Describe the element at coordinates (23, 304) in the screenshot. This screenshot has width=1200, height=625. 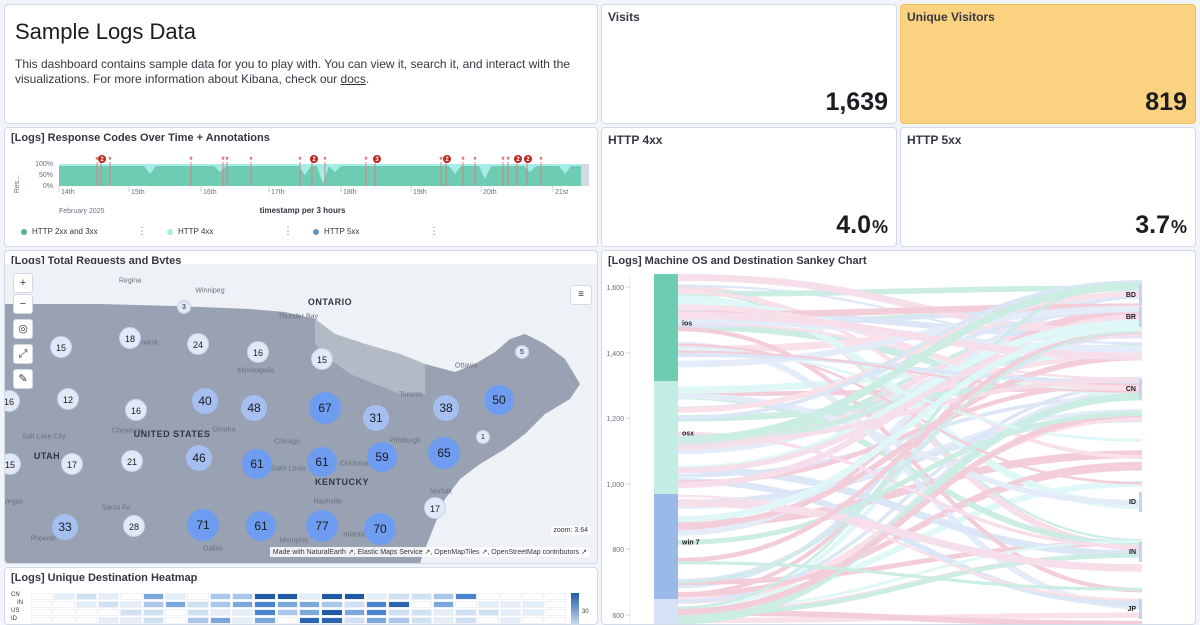
I see `zoom-out-button: −` at that location.